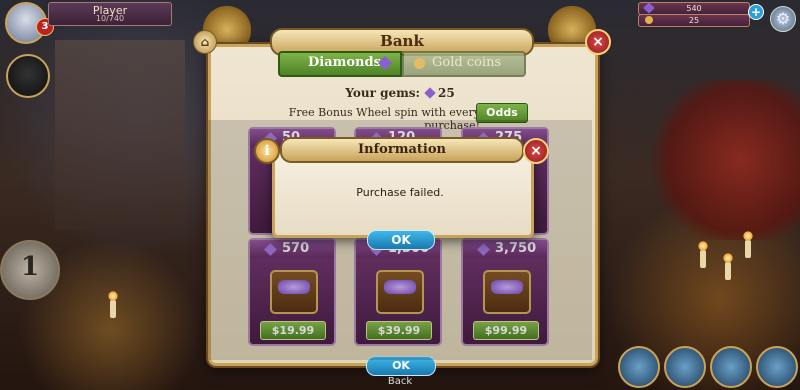  I want to click on bank-tabs: Diamonds Gold coins, so click(402, 64).